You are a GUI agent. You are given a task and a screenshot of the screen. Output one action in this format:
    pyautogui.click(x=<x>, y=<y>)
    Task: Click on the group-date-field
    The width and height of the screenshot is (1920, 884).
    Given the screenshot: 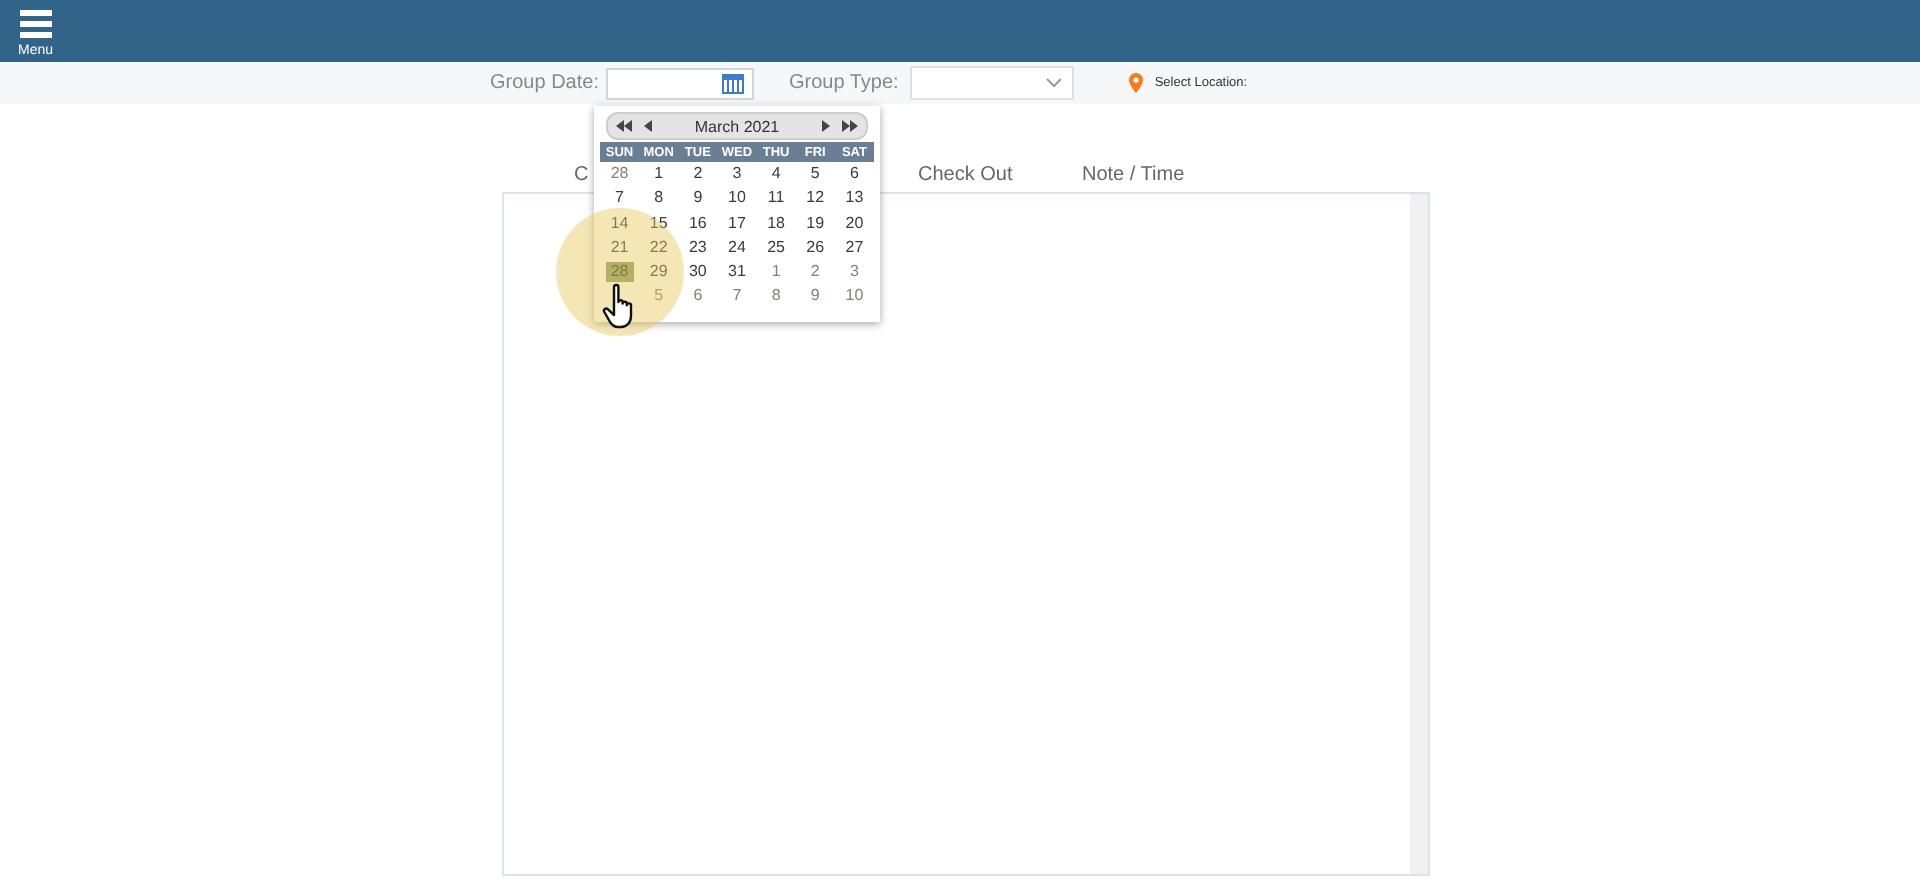 What is the action you would take?
    pyautogui.click(x=680, y=83)
    